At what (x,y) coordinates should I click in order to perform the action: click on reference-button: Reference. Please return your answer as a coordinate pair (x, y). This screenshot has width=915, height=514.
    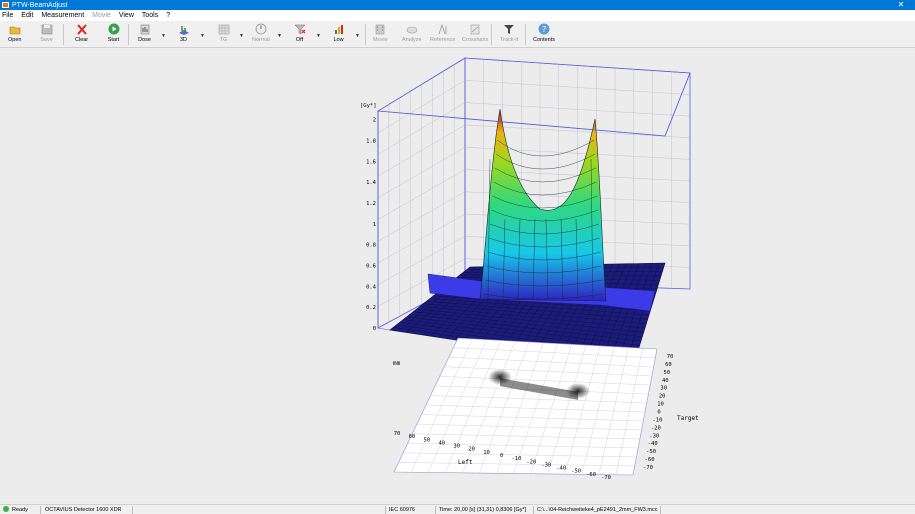
    Looking at the image, I should click on (442, 35).